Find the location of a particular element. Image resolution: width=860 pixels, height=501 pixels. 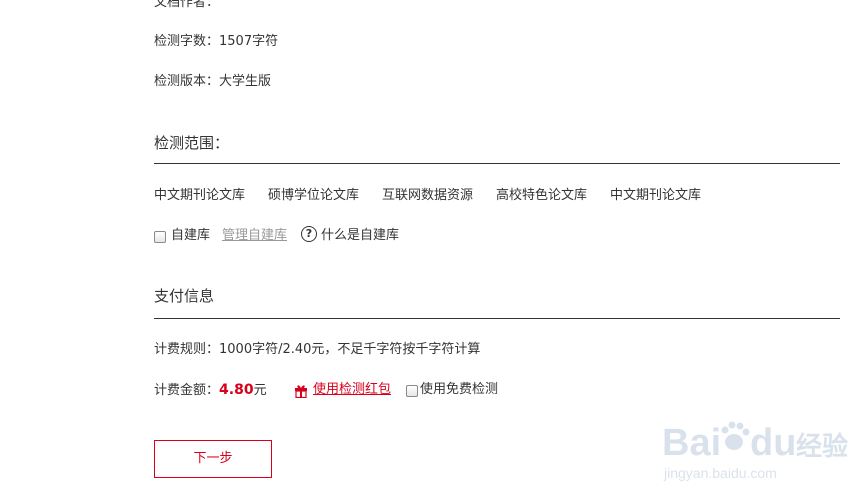

db-item-3: 高校特色论文库 is located at coordinates (542, 195).